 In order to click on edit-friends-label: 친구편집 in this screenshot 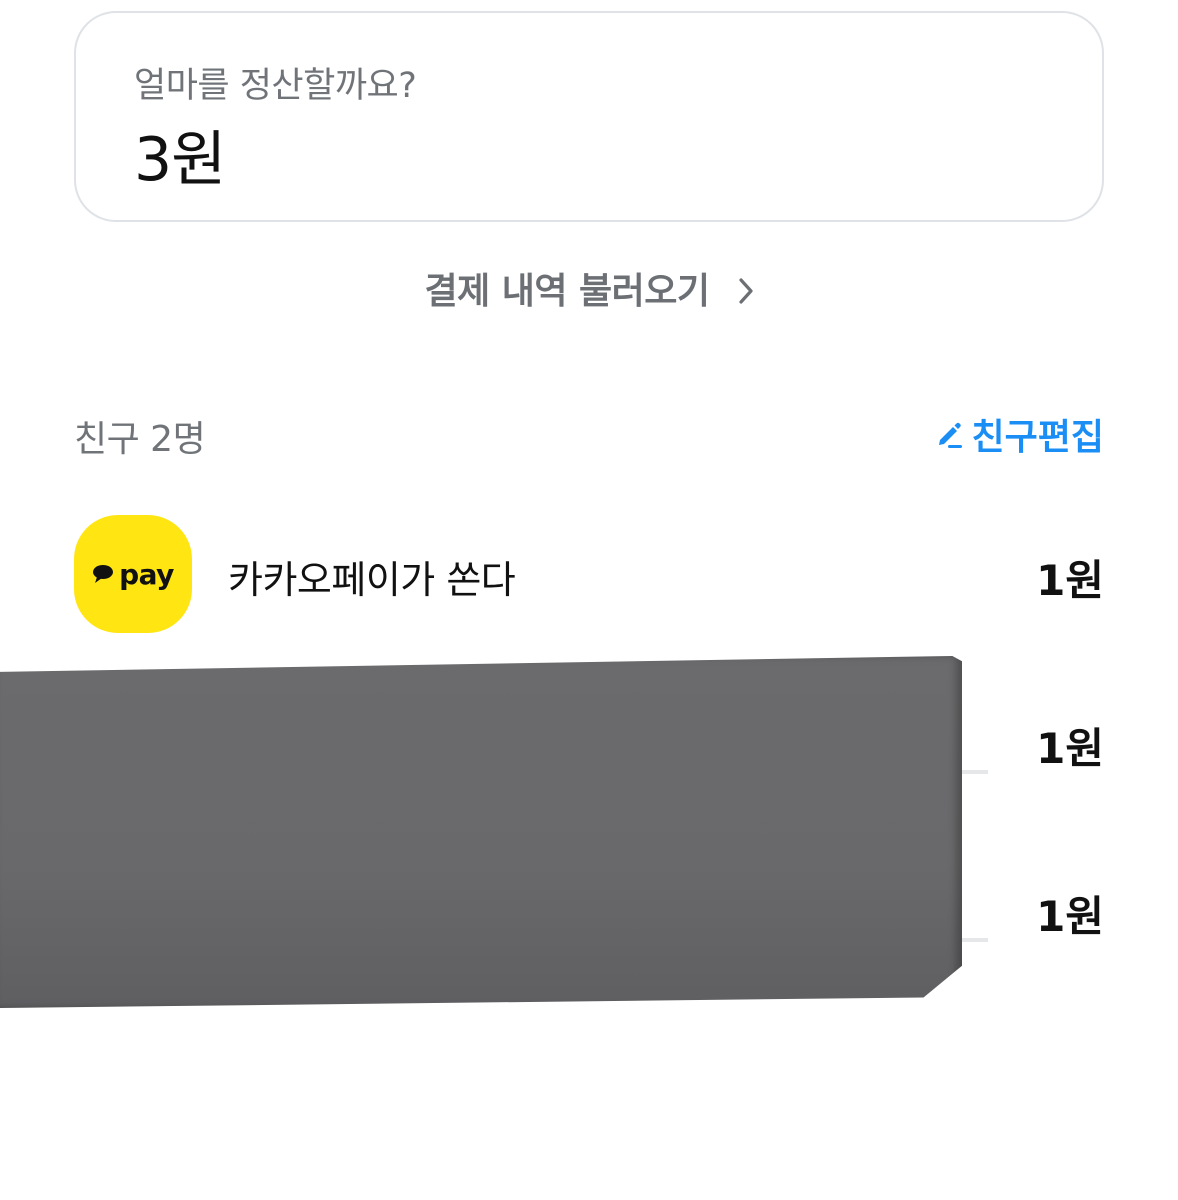, I will do `click(1037, 437)`.